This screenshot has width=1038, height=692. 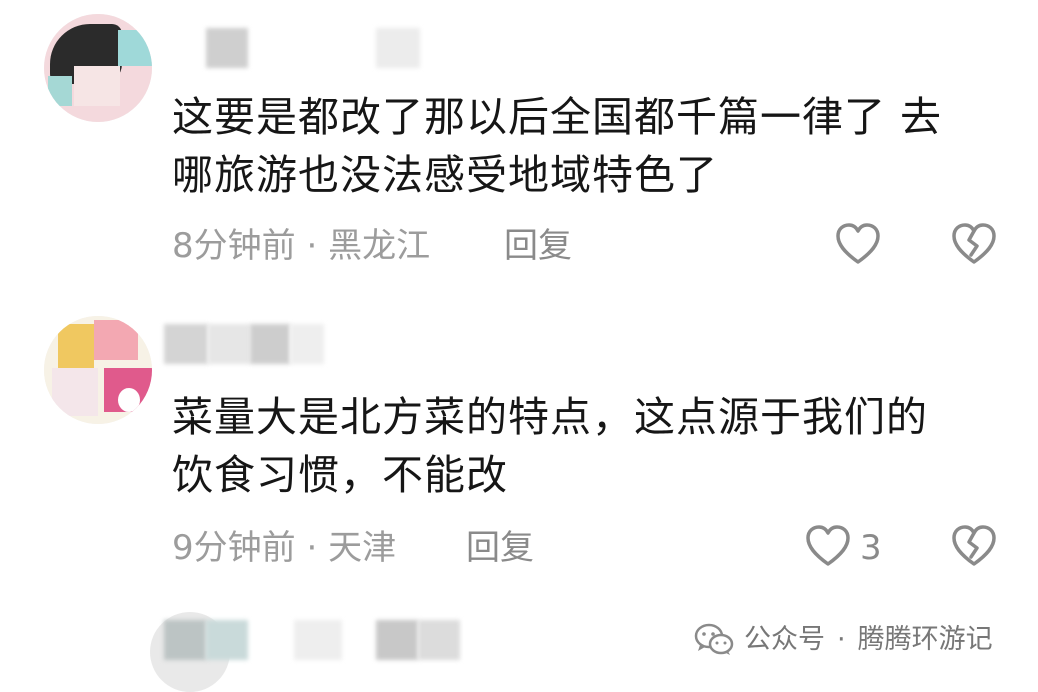 What do you see at coordinates (362, 548) in the screenshot?
I see `location: 天津` at bounding box center [362, 548].